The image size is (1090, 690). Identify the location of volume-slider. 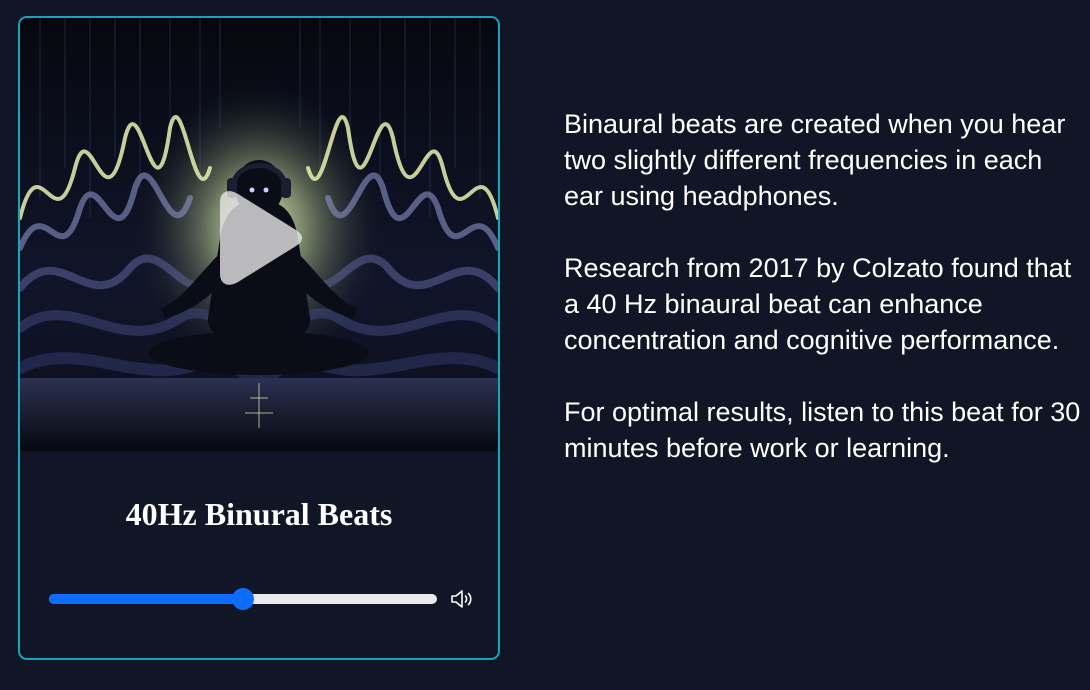
(243, 599).